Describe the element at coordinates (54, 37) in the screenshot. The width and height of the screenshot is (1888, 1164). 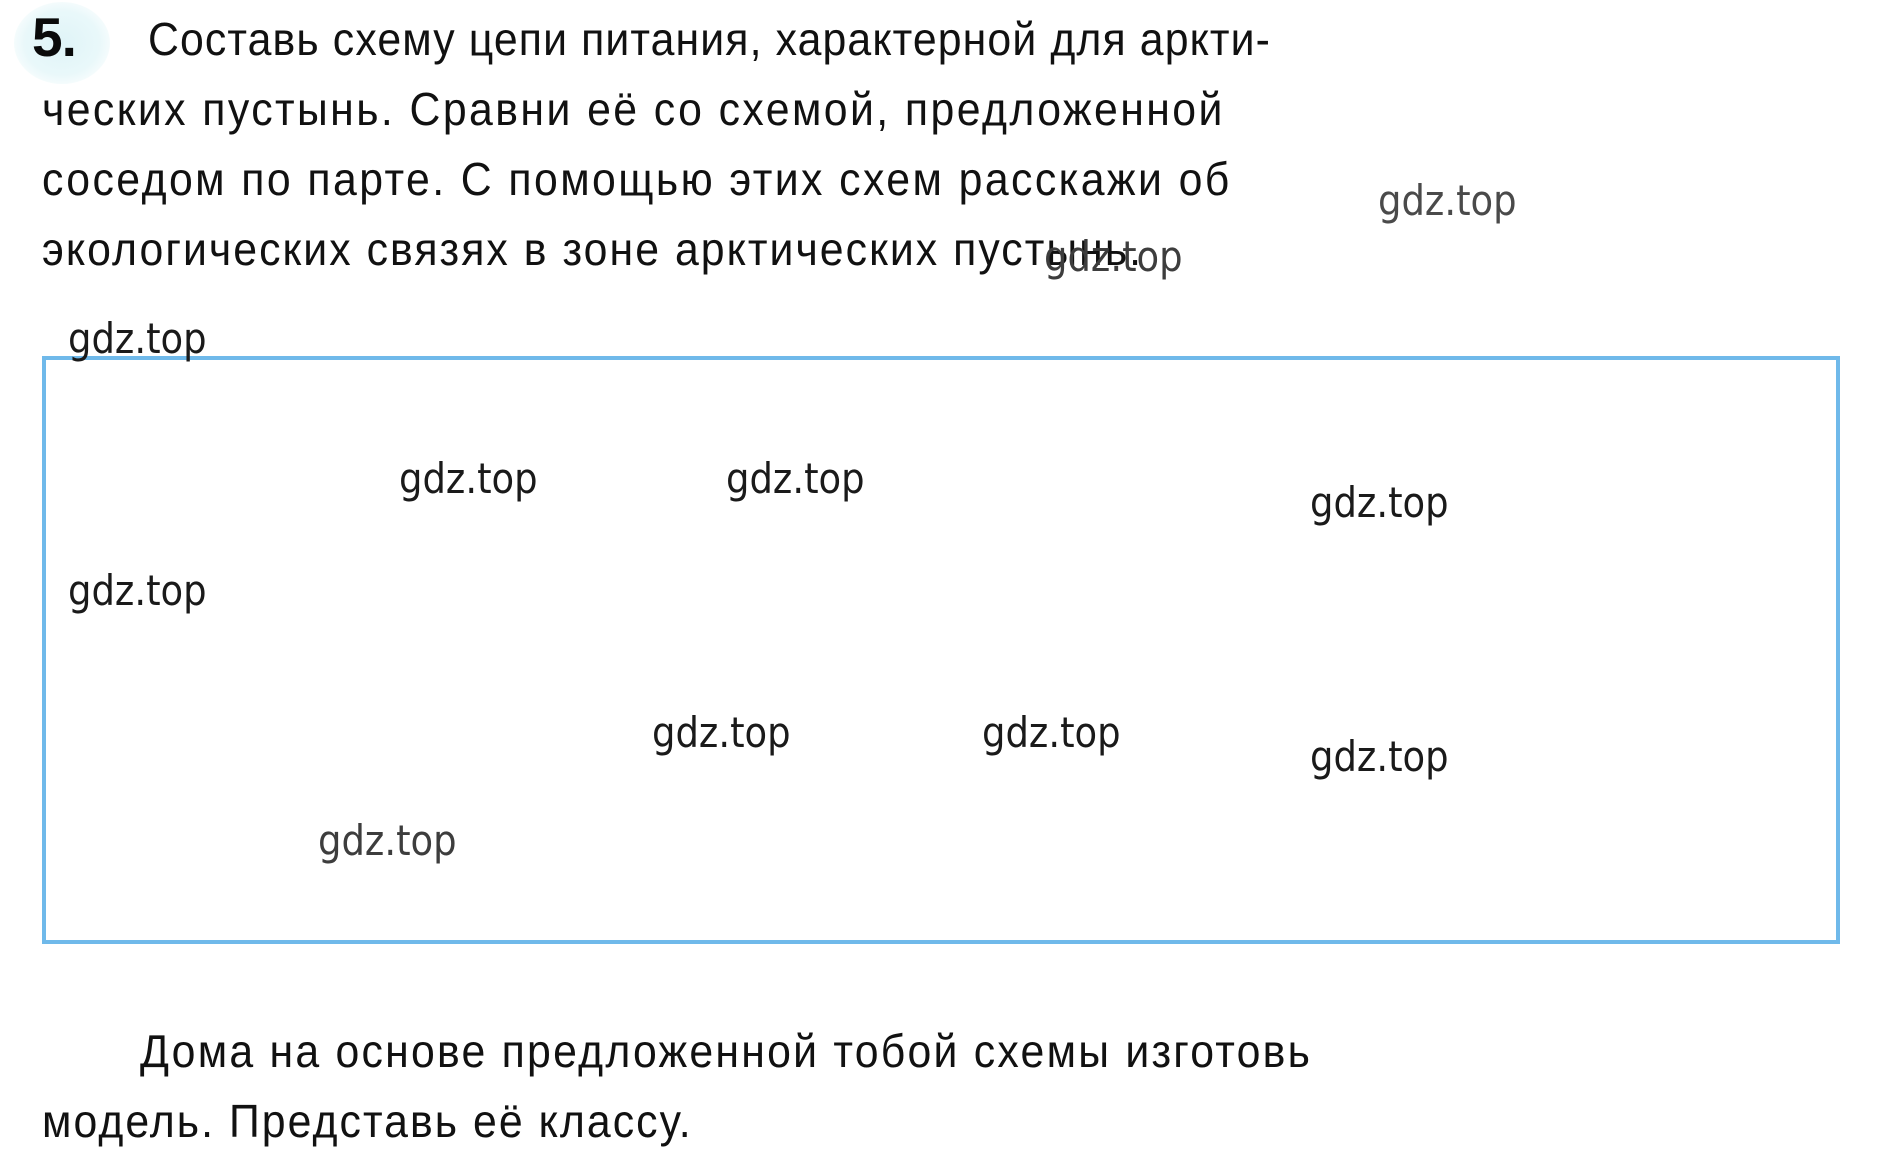
I see `task-number-label: 5.` at that location.